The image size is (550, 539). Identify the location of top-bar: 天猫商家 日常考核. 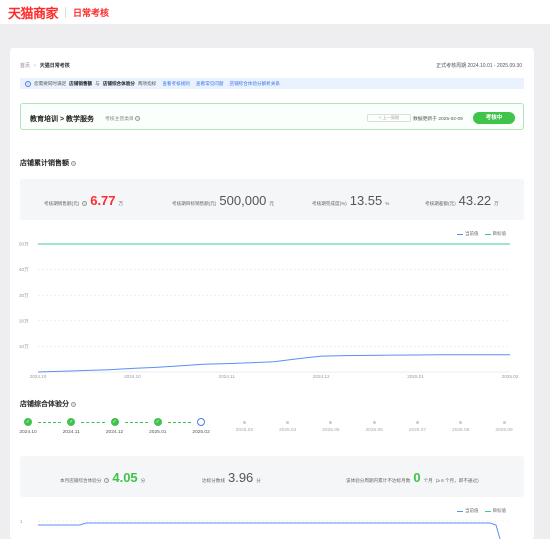
(275, 12).